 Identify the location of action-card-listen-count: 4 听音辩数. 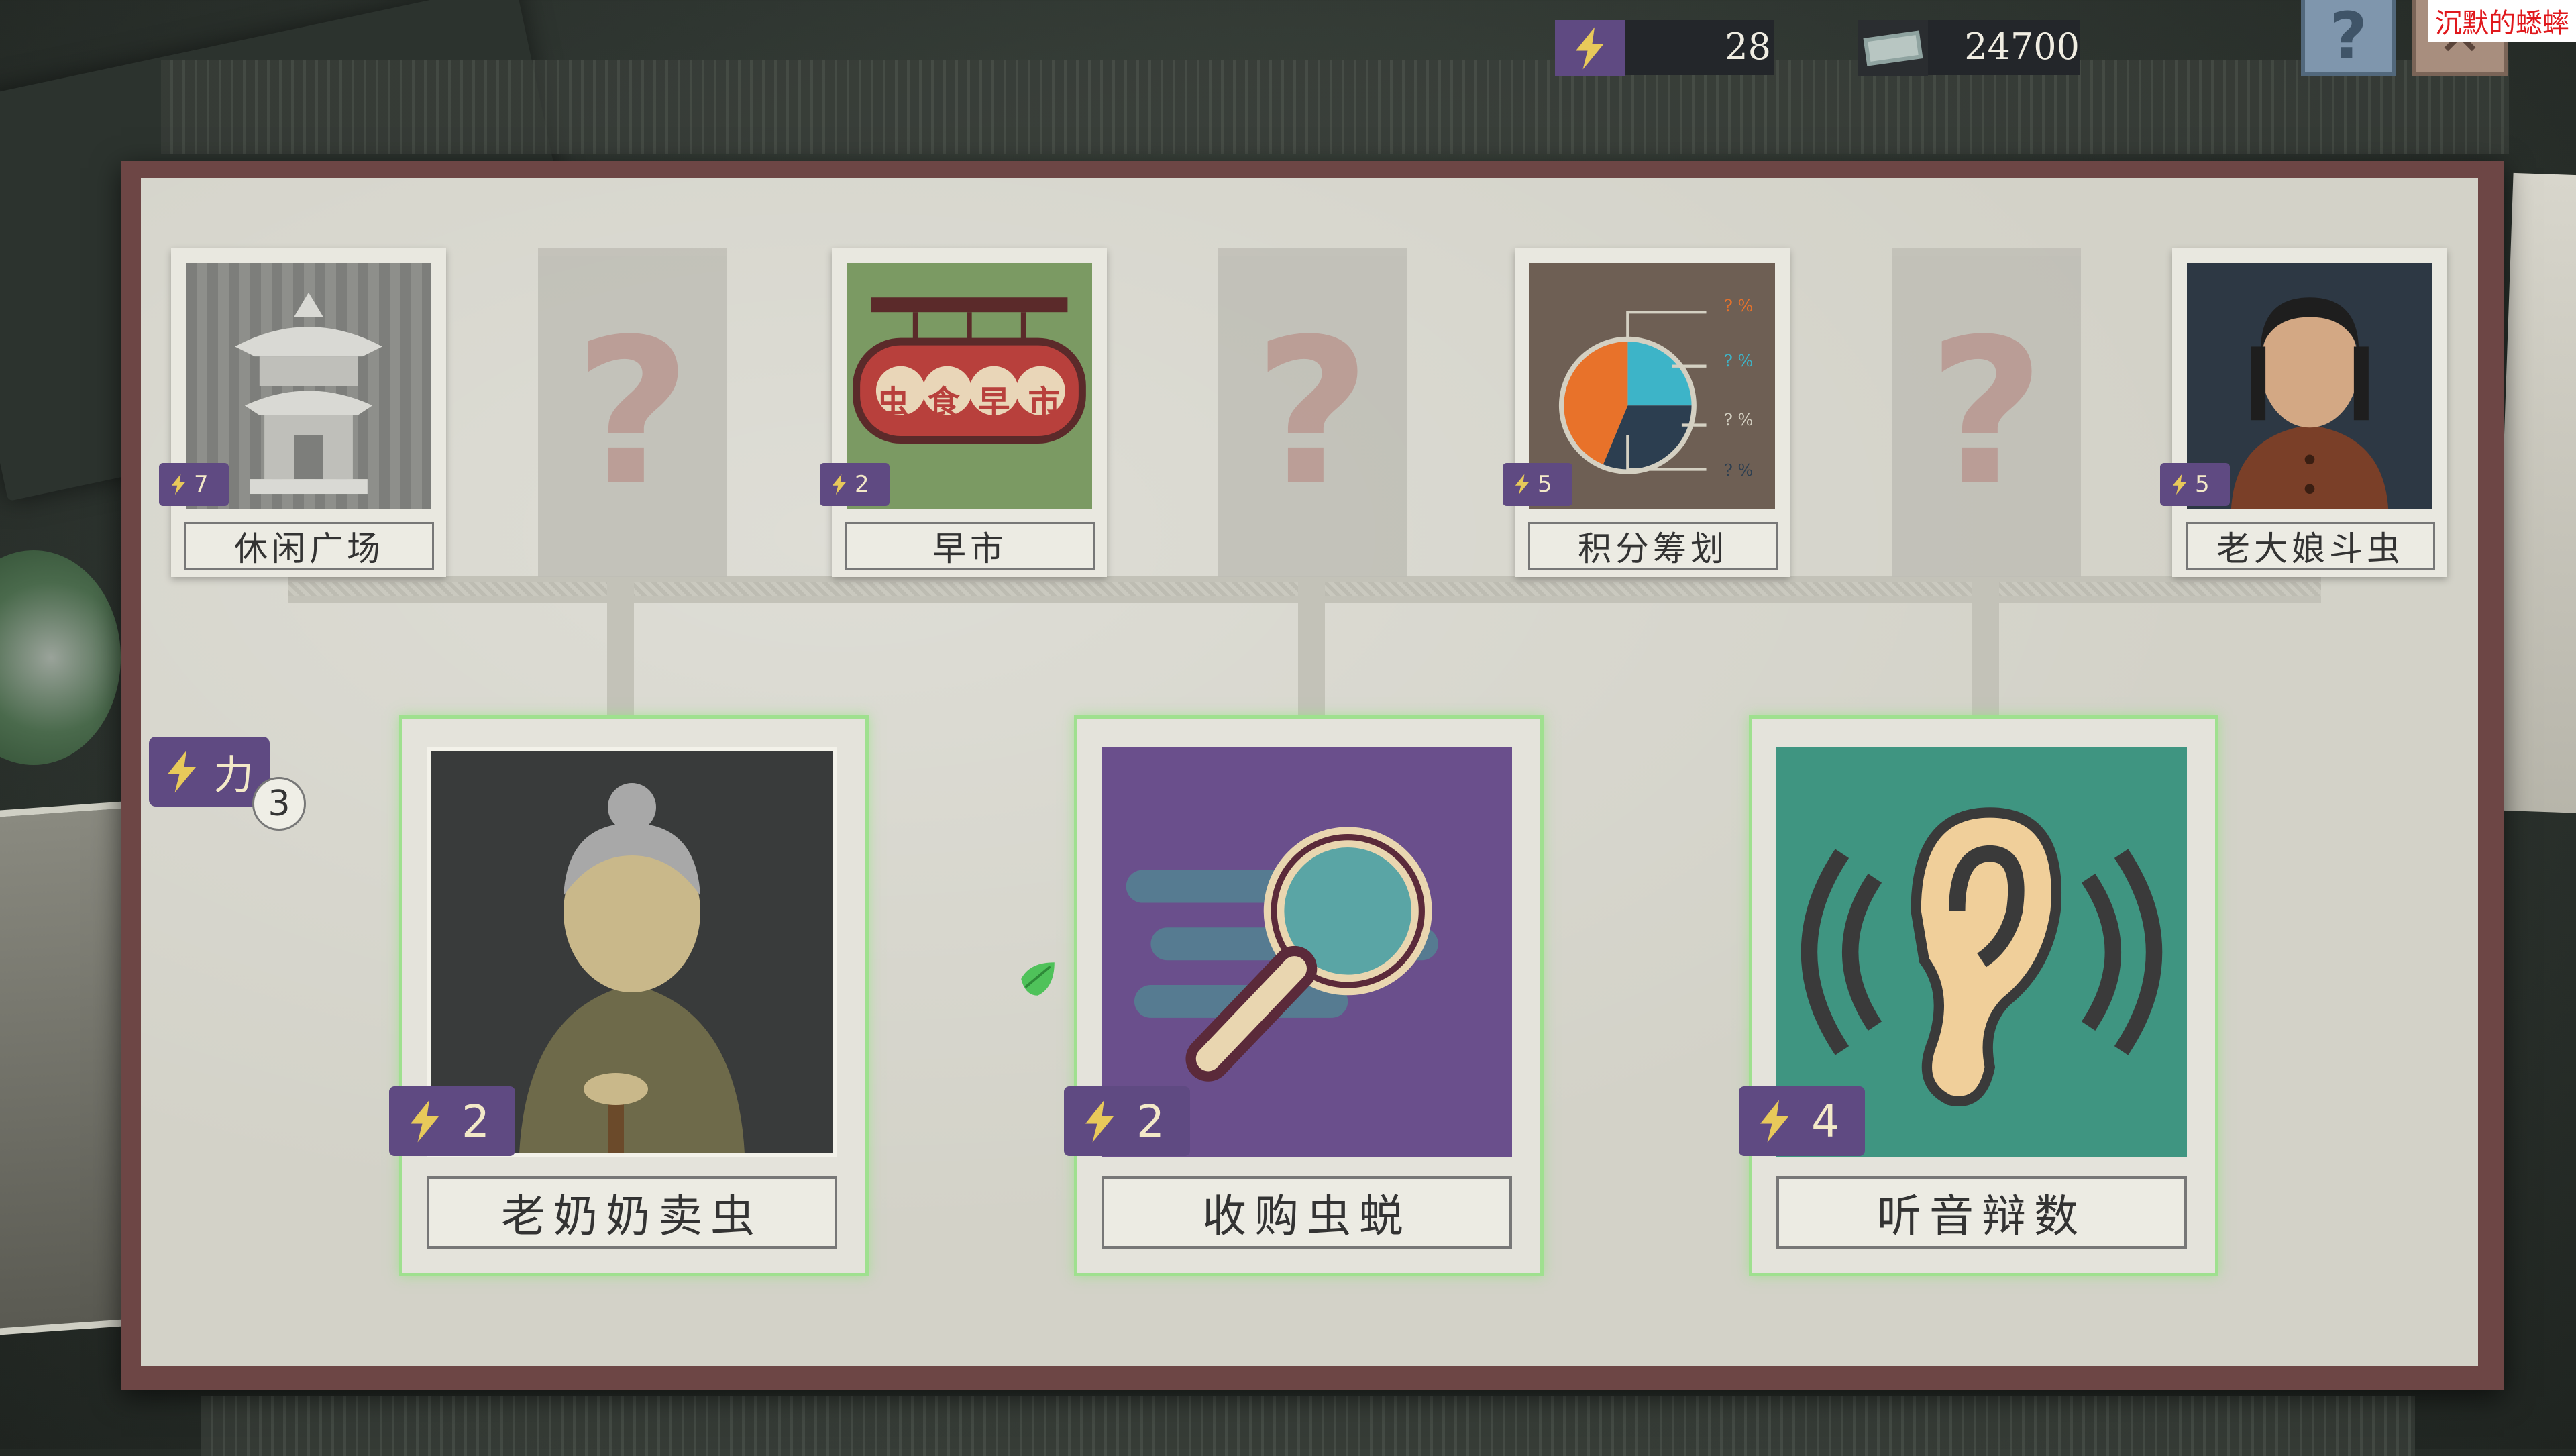
(1978, 996).